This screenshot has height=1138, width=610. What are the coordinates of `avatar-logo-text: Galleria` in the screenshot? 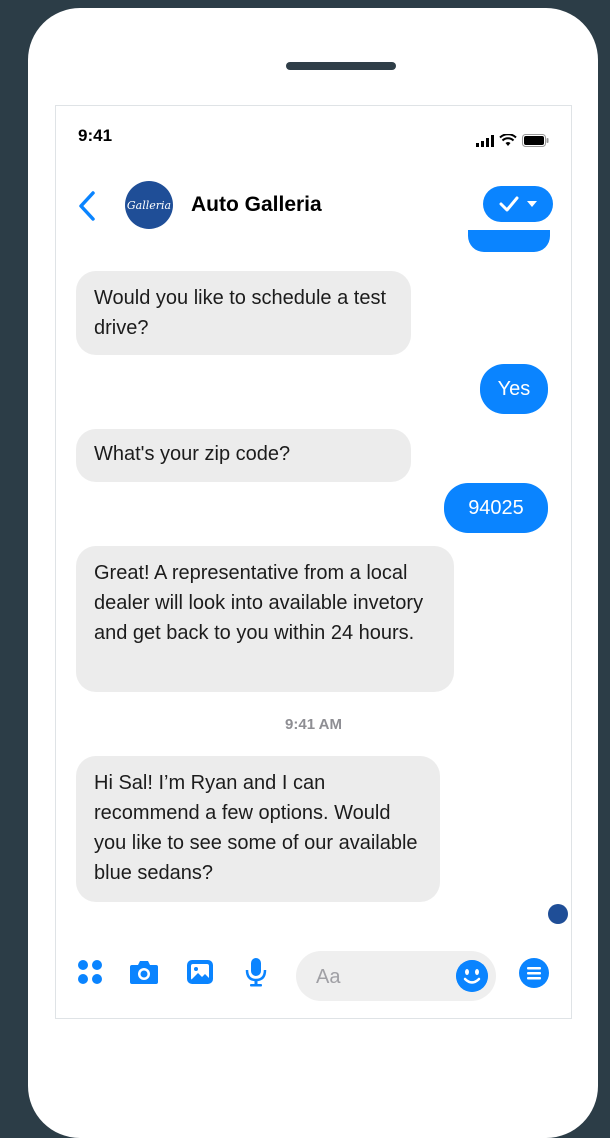 It's located at (149, 205).